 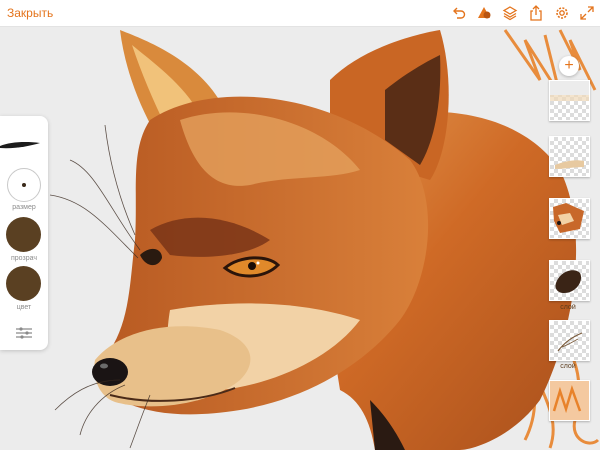 What do you see at coordinates (30, 13) in the screenshot?
I see `close-button: Закрыть` at bounding box center [30, 13].